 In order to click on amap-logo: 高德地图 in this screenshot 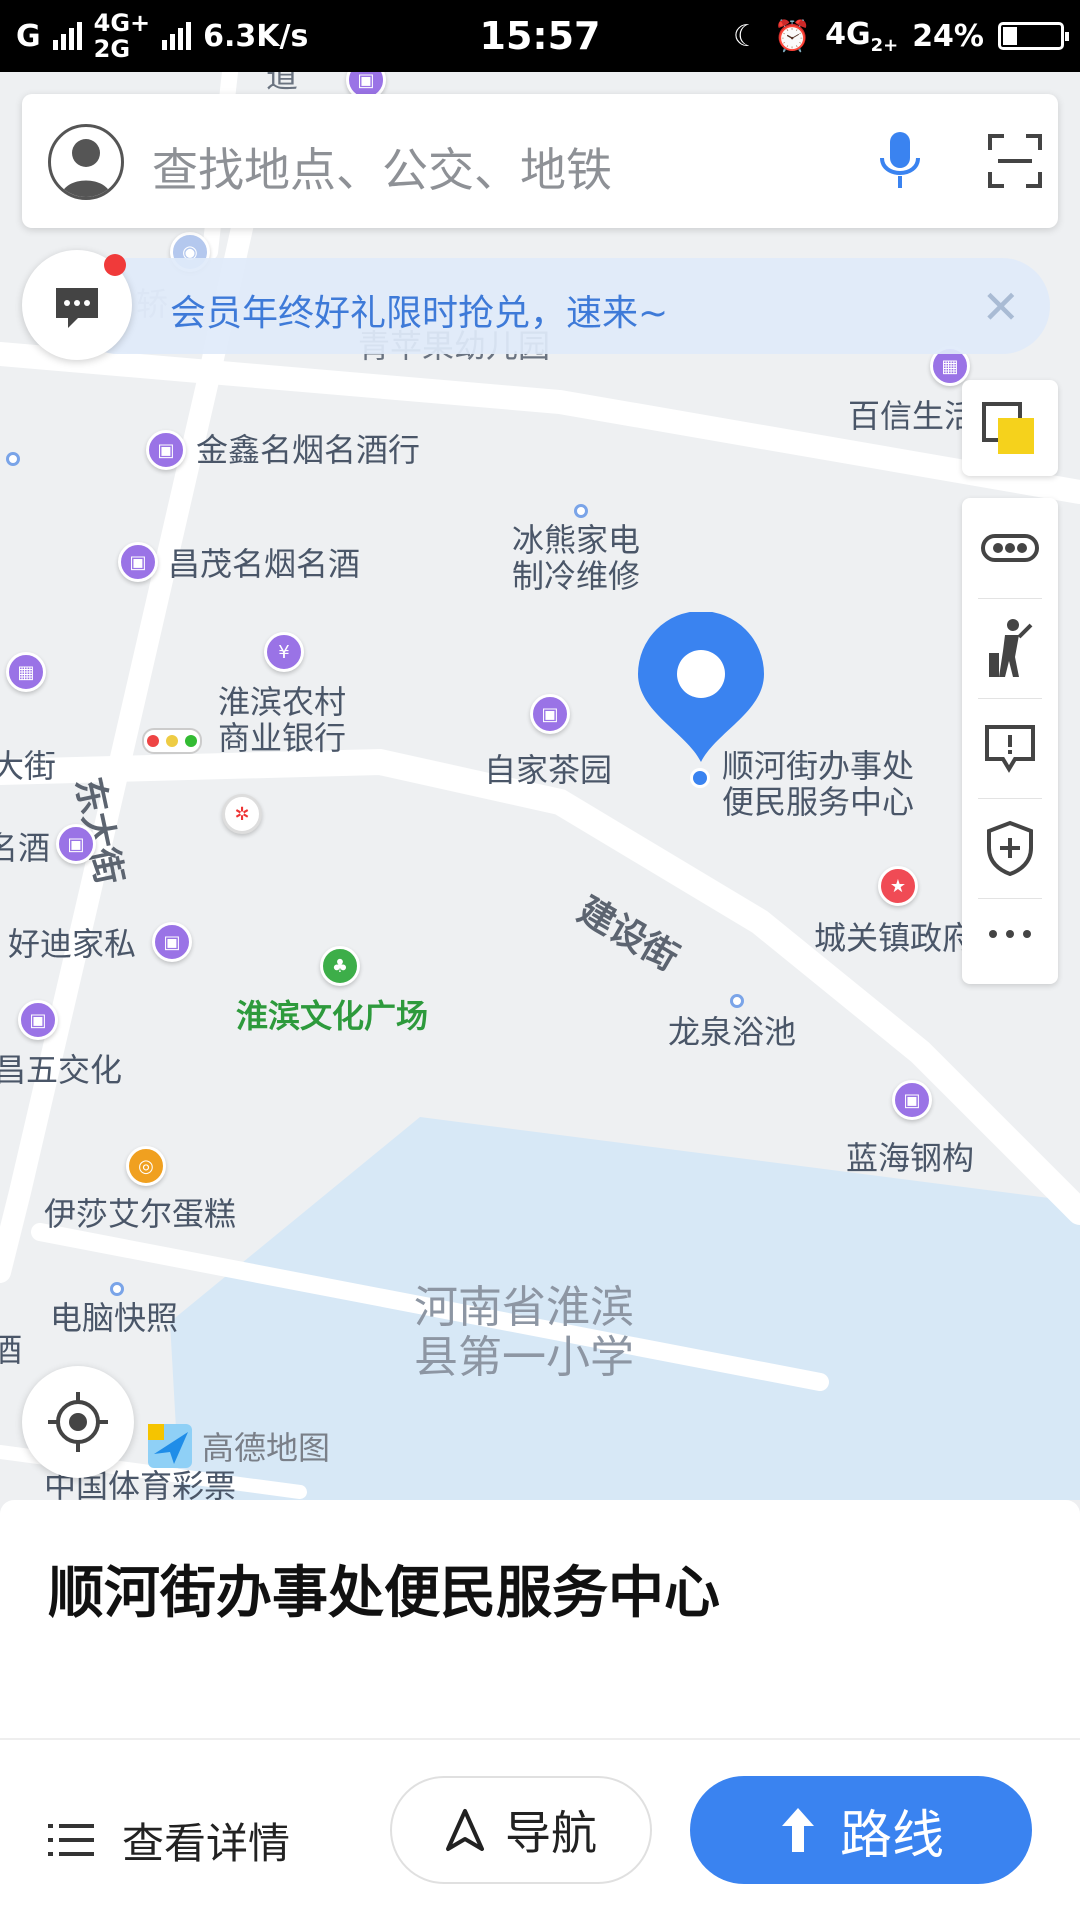, I will do `click(237, 1446)`.